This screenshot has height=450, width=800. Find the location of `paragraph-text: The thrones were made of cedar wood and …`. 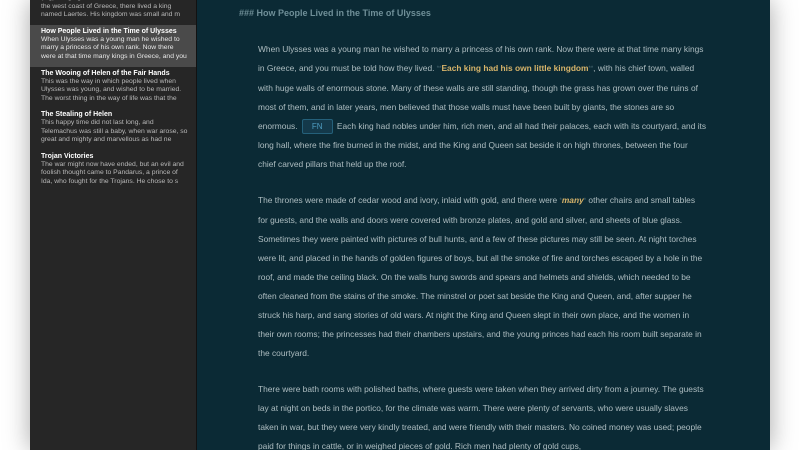

paragraph-text: The thrones were made of cedar wood and … is located at coordinates (409, 200).